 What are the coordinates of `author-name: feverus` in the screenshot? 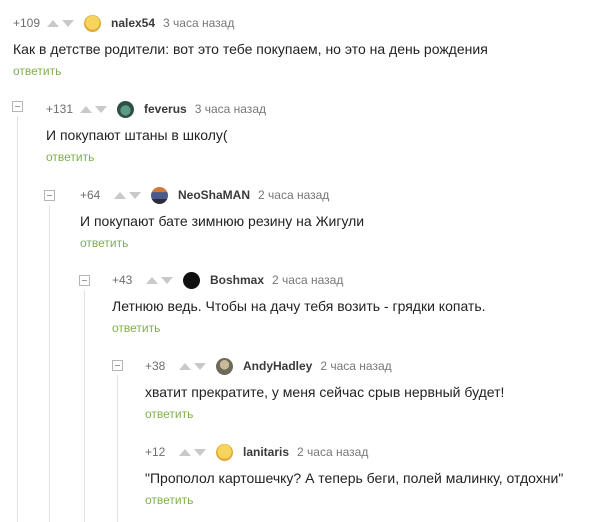 It's located at (165, 109).